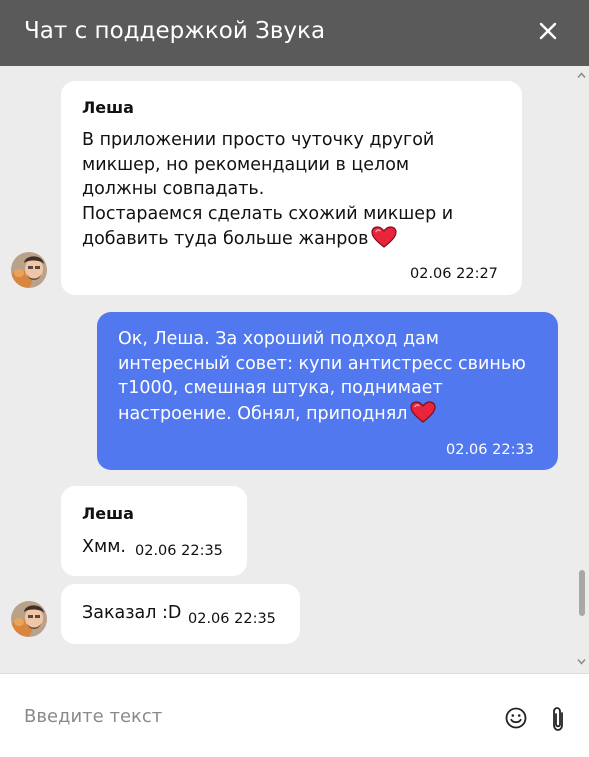  What do you see at coordinates (454, 274) in the screenshot?
I see `message-timestamp: 02.06 22:27` at bounding box center [454, 274].